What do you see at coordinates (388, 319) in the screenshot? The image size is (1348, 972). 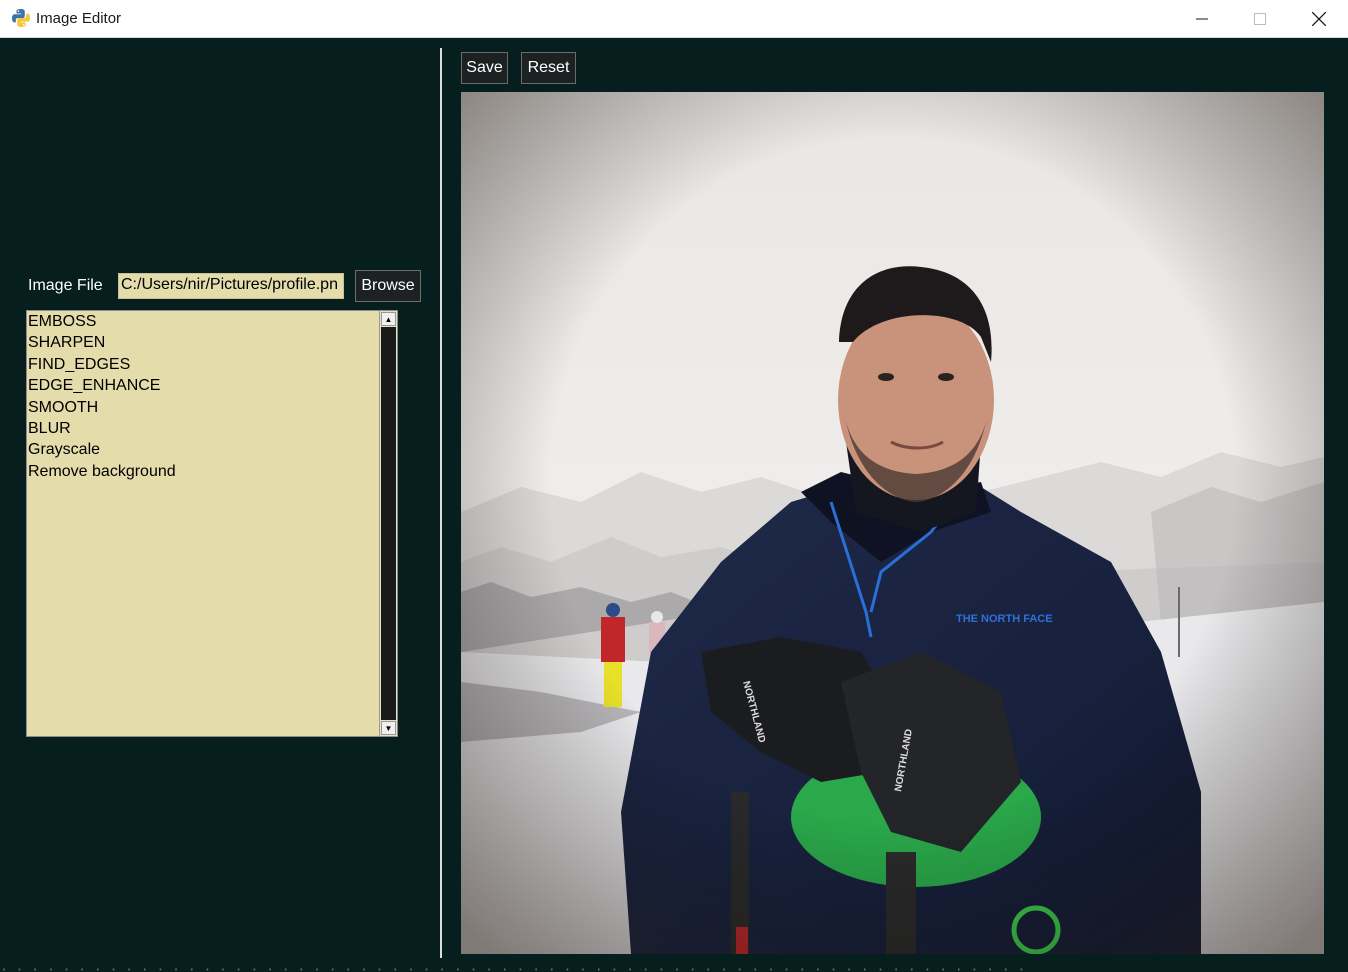 I see `scroll-up-arrow: ▲` at bounding box center [388, 319].